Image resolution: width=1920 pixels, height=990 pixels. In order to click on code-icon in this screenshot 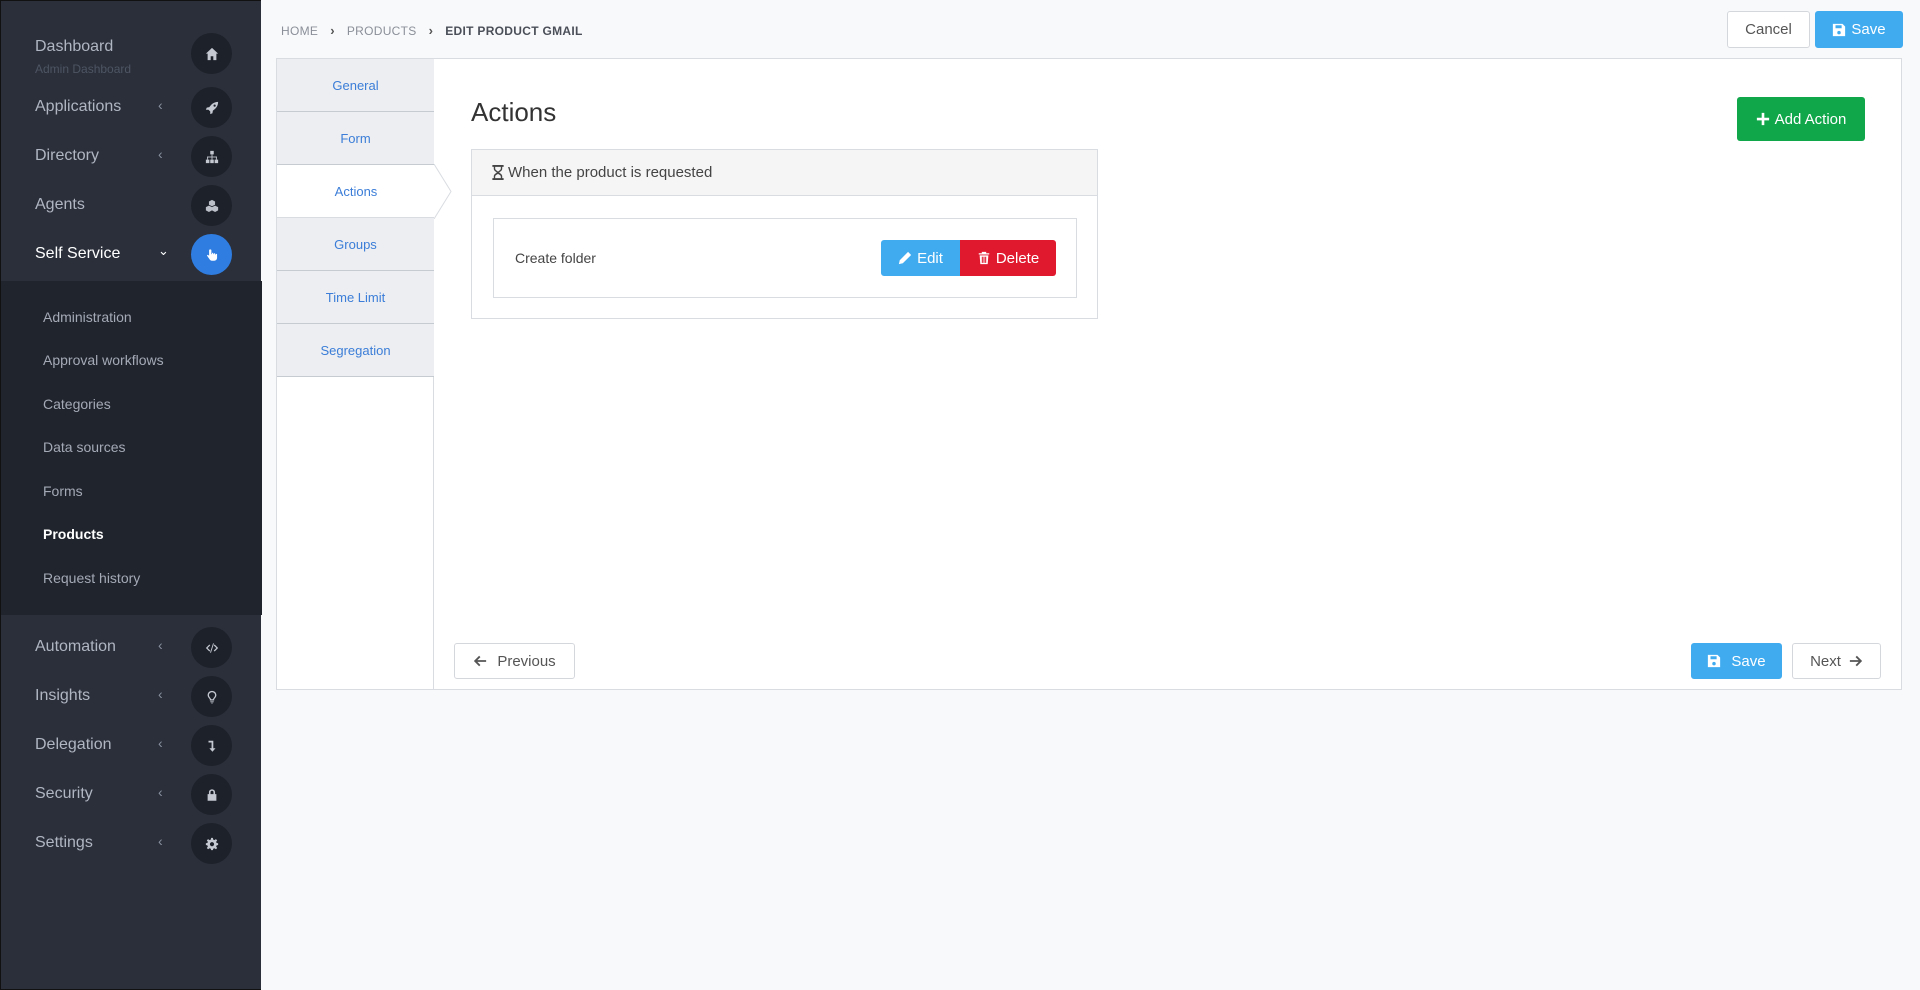, I will do `click(211, 647)`.